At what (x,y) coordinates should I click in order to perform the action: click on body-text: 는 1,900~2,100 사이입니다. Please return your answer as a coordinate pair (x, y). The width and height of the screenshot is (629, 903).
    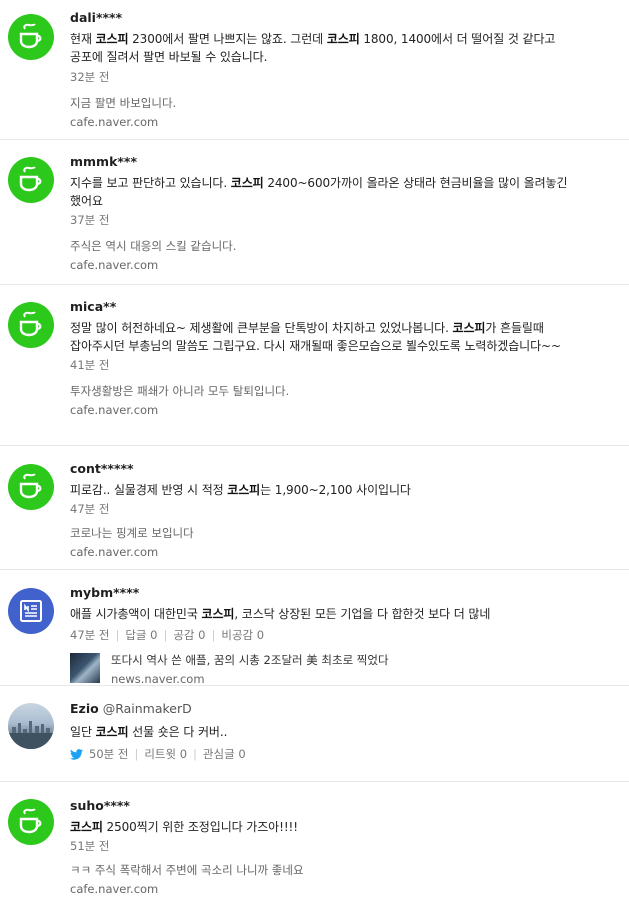
    Looking at the image, I should click on (335, 490).